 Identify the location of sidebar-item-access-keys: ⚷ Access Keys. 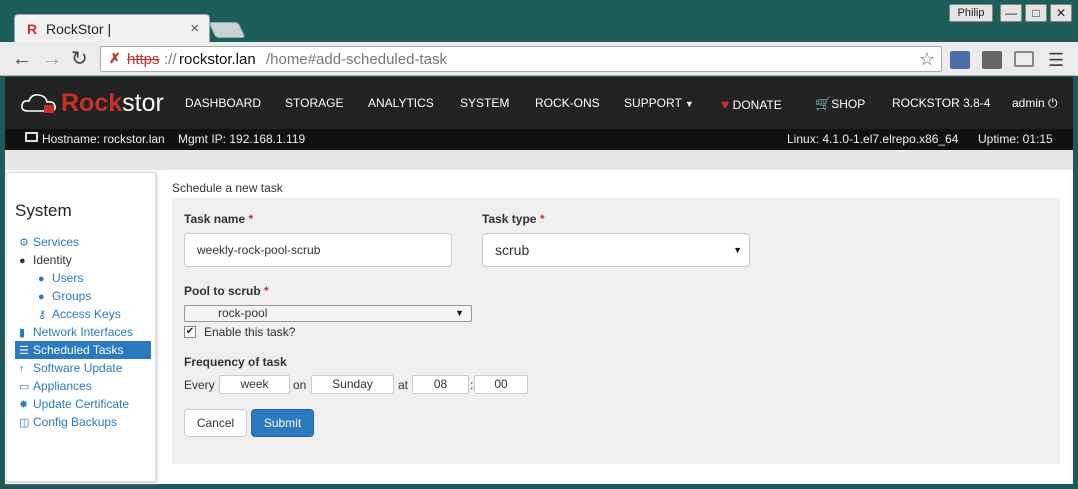
(79, 314).